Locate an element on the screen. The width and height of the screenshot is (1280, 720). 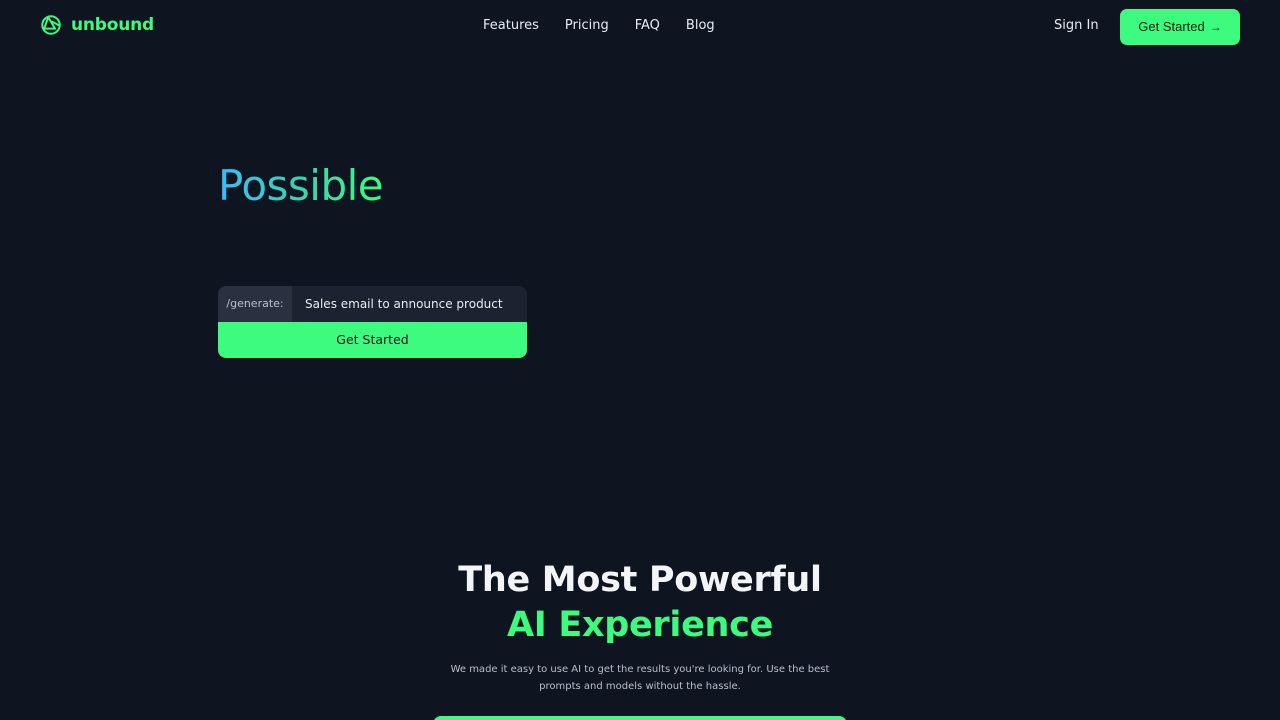
nav-link-faq: FAQ is located at coordinates (647, 26).